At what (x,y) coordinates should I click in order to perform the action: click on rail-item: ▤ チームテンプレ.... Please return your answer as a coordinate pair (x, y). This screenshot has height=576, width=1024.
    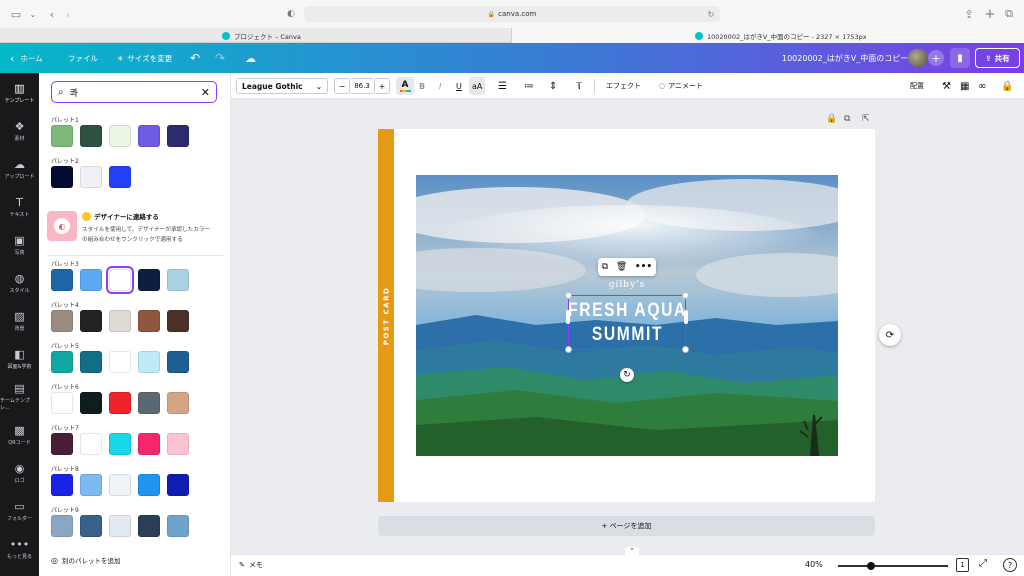
    Looking at the image, I should click on (19, 397).